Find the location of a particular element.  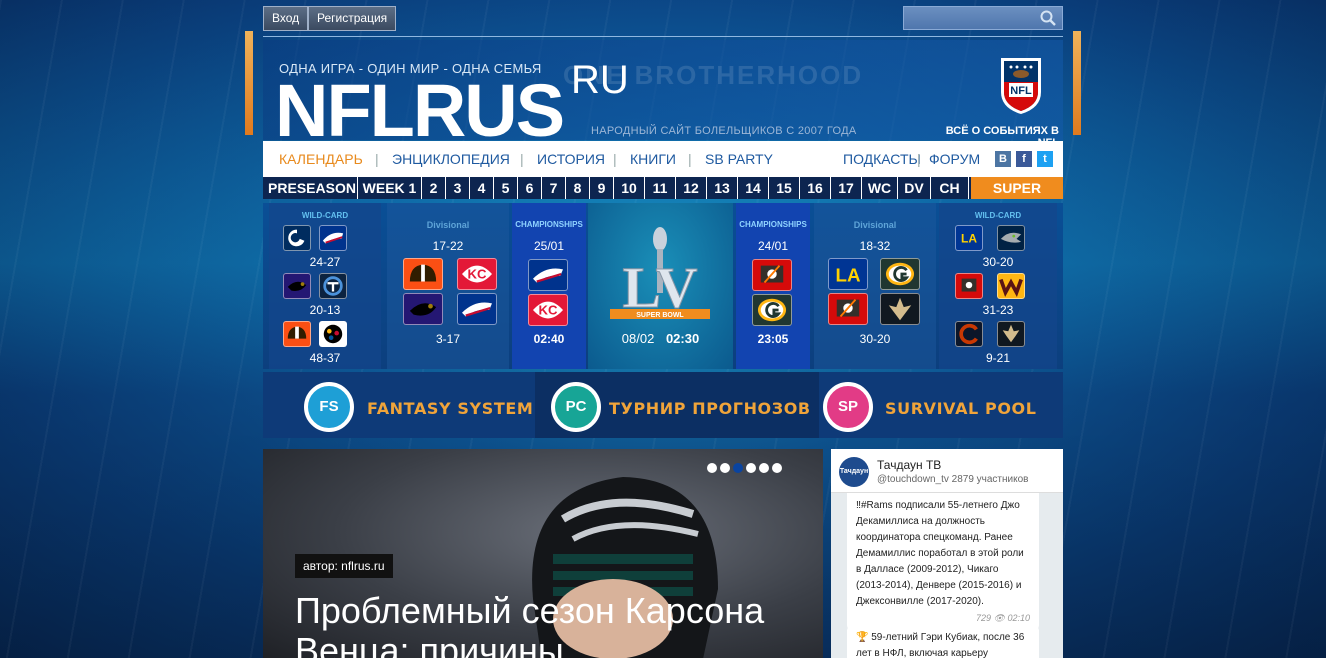

bracket-glow-right is located at coordinates (1077, 83).